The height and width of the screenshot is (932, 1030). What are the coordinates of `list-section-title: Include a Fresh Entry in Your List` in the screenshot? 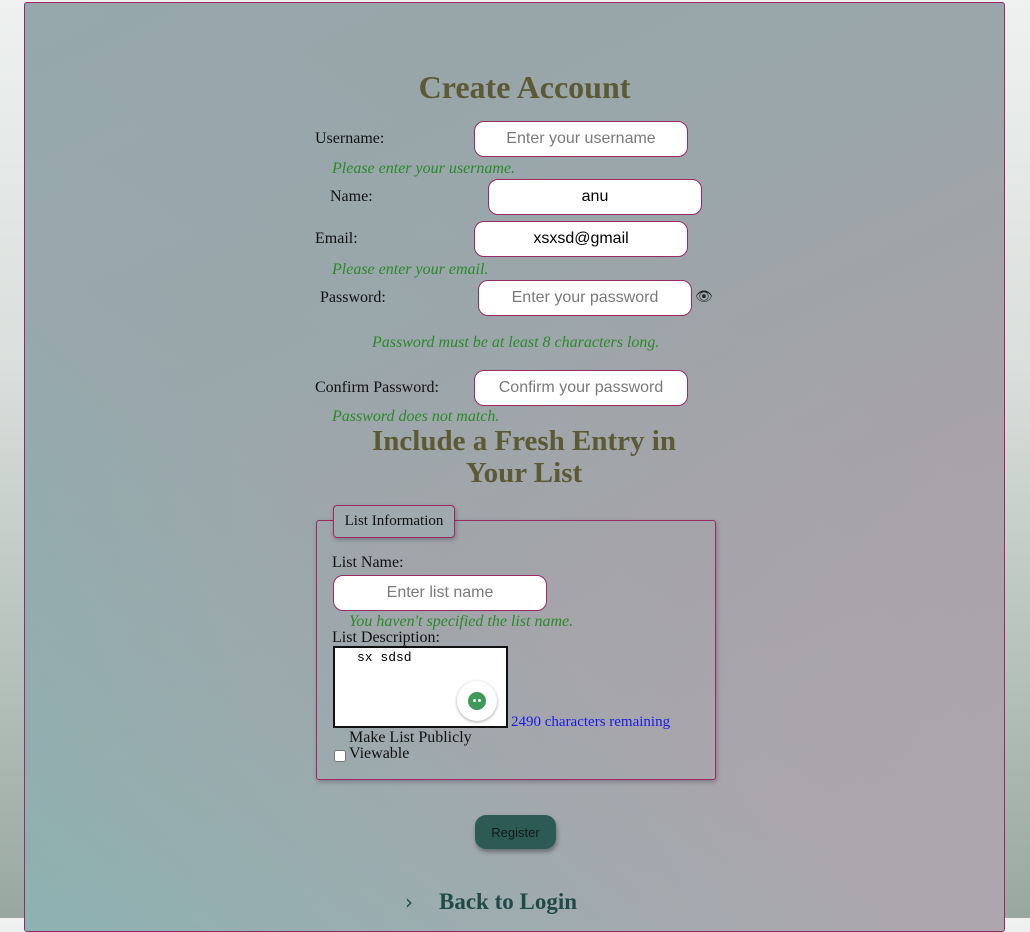 It's located at (524, 457).